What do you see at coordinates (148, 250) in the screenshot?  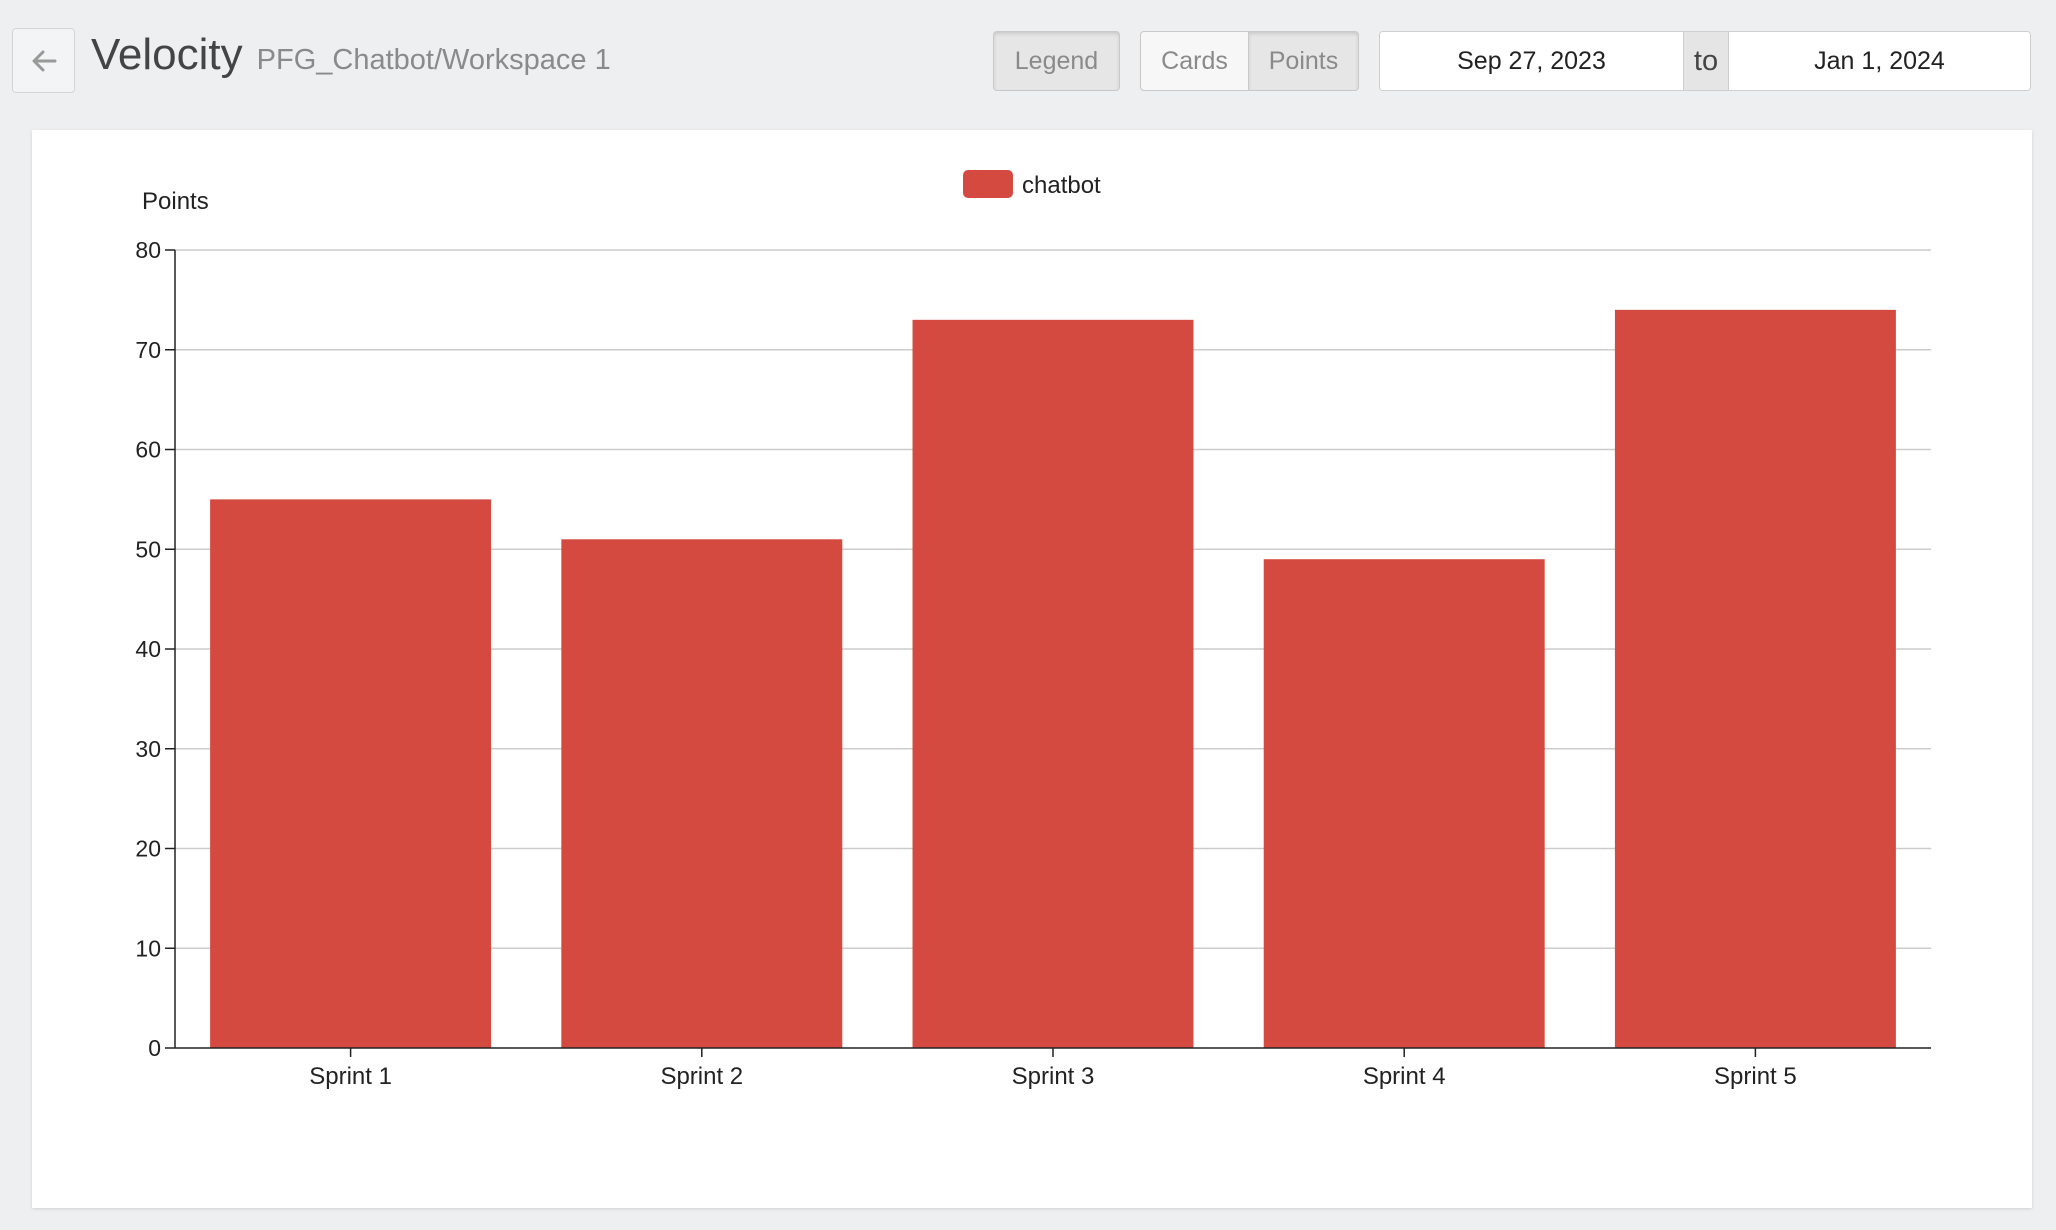 I see `y-tick-label: 80` at bounding box center [148, 250].